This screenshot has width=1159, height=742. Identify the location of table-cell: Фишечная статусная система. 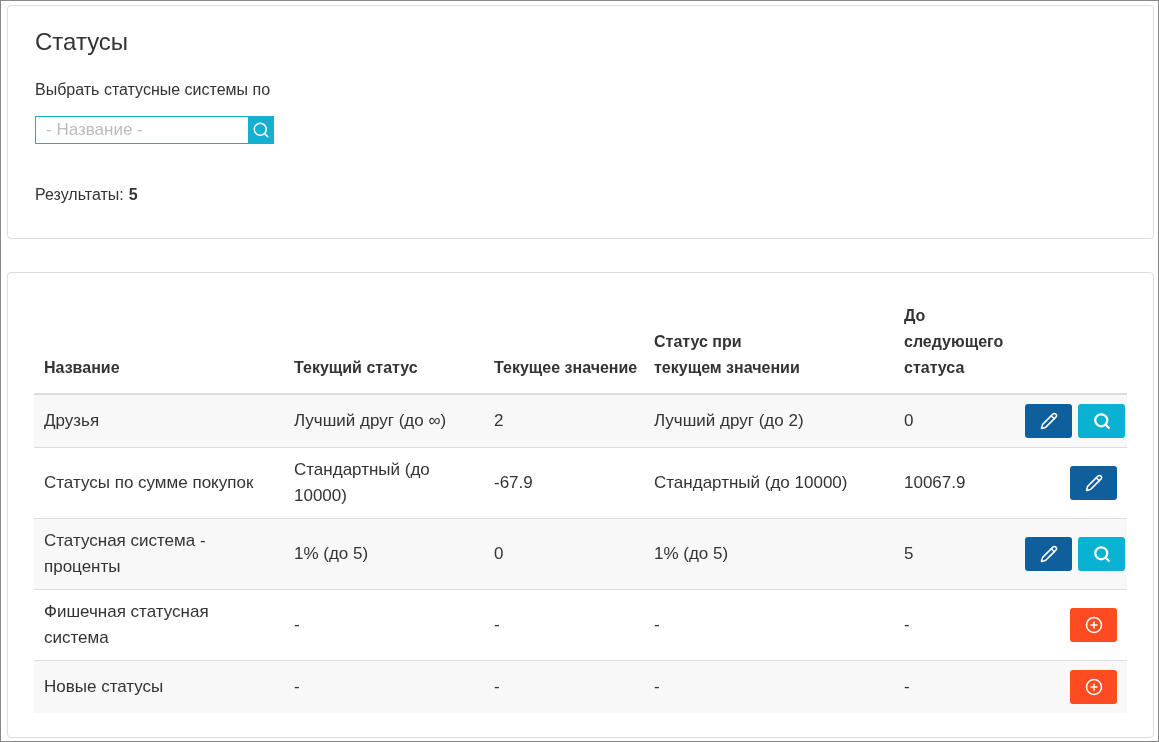
(159, 625).